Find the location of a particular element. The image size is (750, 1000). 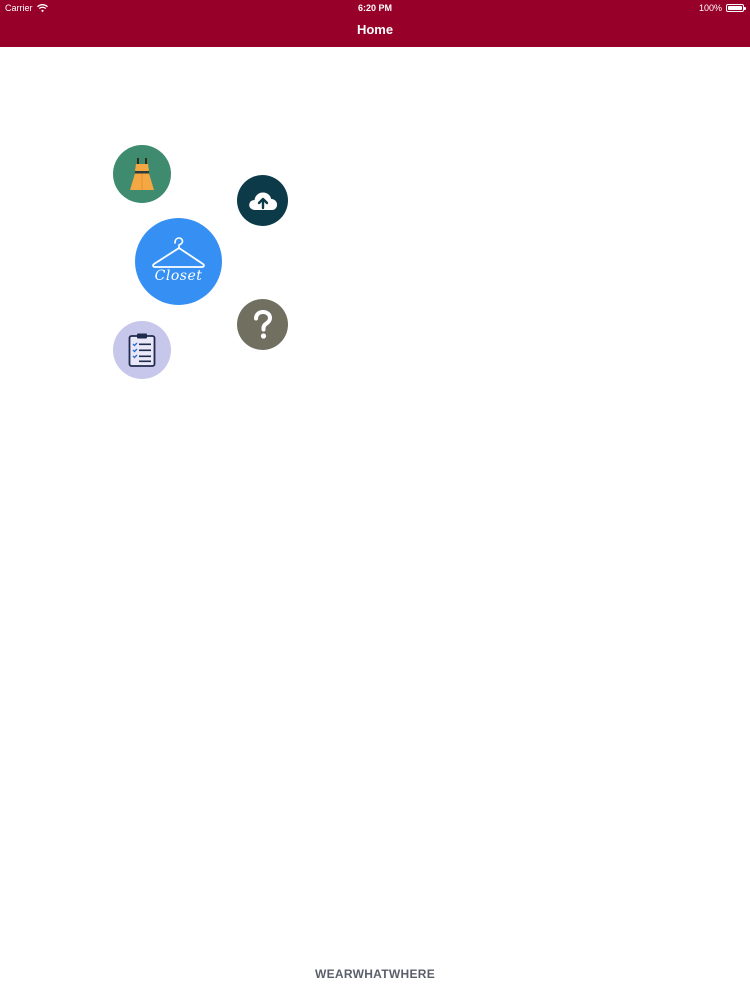

outfit-button is located at coordinates (142, 174).